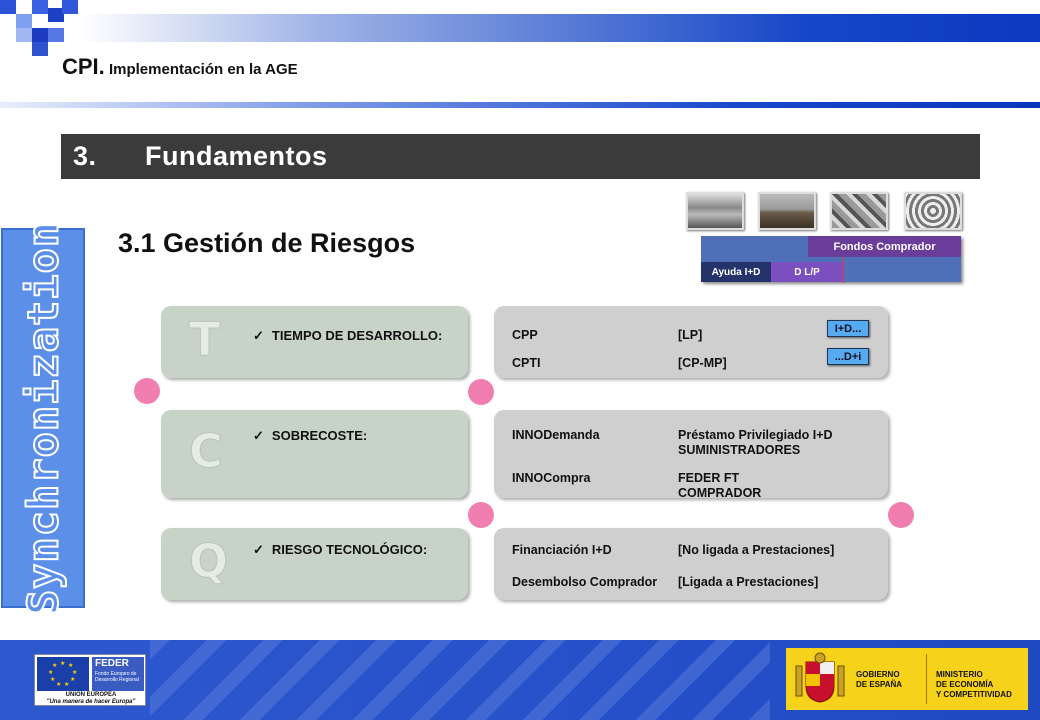  I want to click on detail-name: CPTI, so click(526, 363).